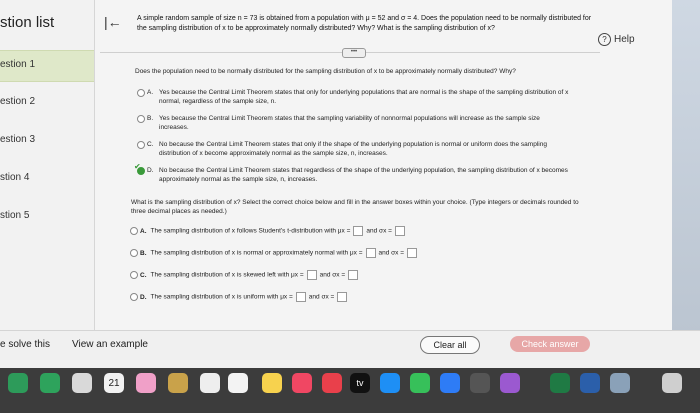  What do you see at coordinates (550, 344) in the screenshot?
I see `check-answer-button: Check answer` at bounding box center [550, 344].